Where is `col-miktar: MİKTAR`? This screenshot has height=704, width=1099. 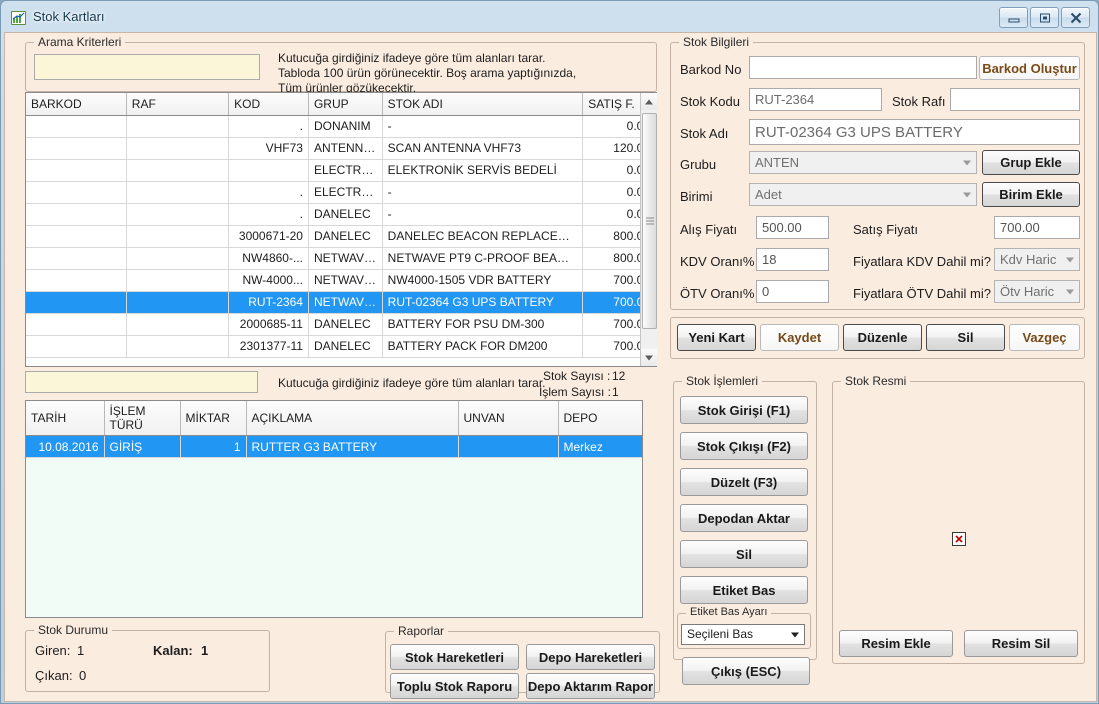 col-miktar: MİKTAR is located at coordinates (213, 418).